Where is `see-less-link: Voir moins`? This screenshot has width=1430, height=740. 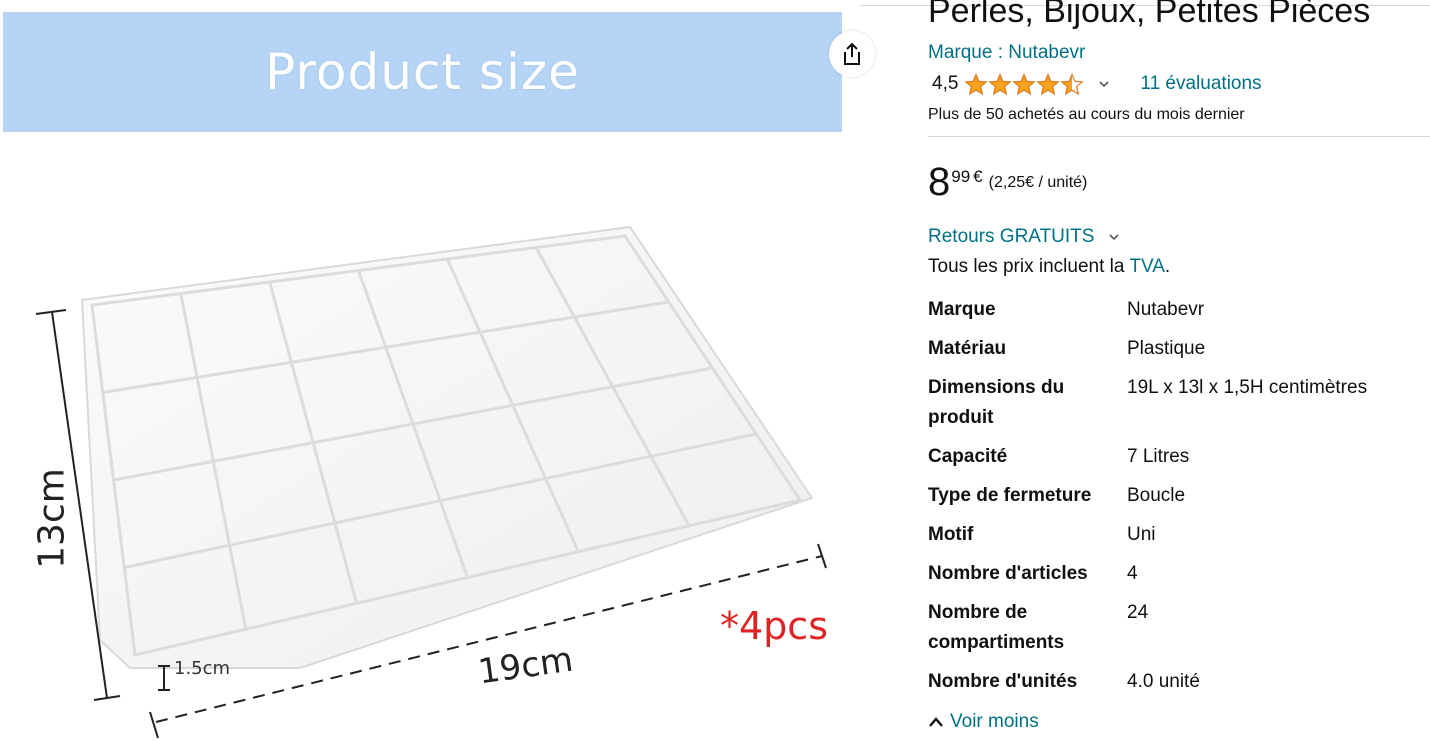 see-less-link: Voir moins is located at coordinates (983, 722).